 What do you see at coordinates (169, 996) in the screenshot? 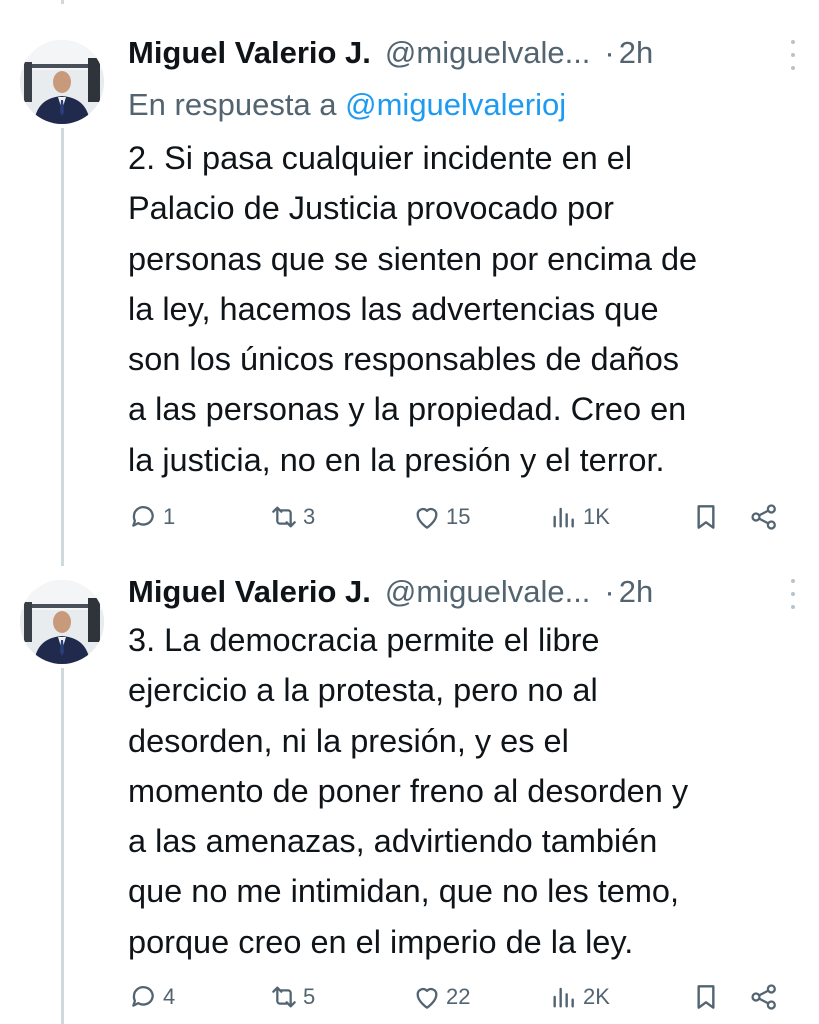
I see `reply-count: 4` at bounding box center [169, 996].